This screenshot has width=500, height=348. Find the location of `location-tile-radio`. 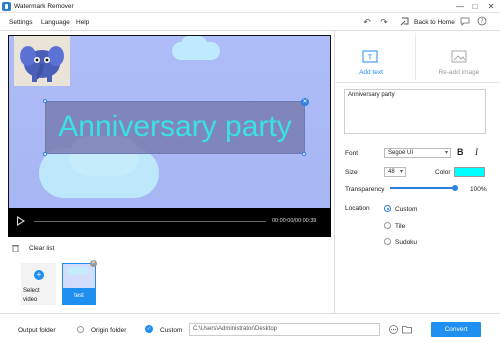

location-tile-radio is located at coordinates (387, 225).